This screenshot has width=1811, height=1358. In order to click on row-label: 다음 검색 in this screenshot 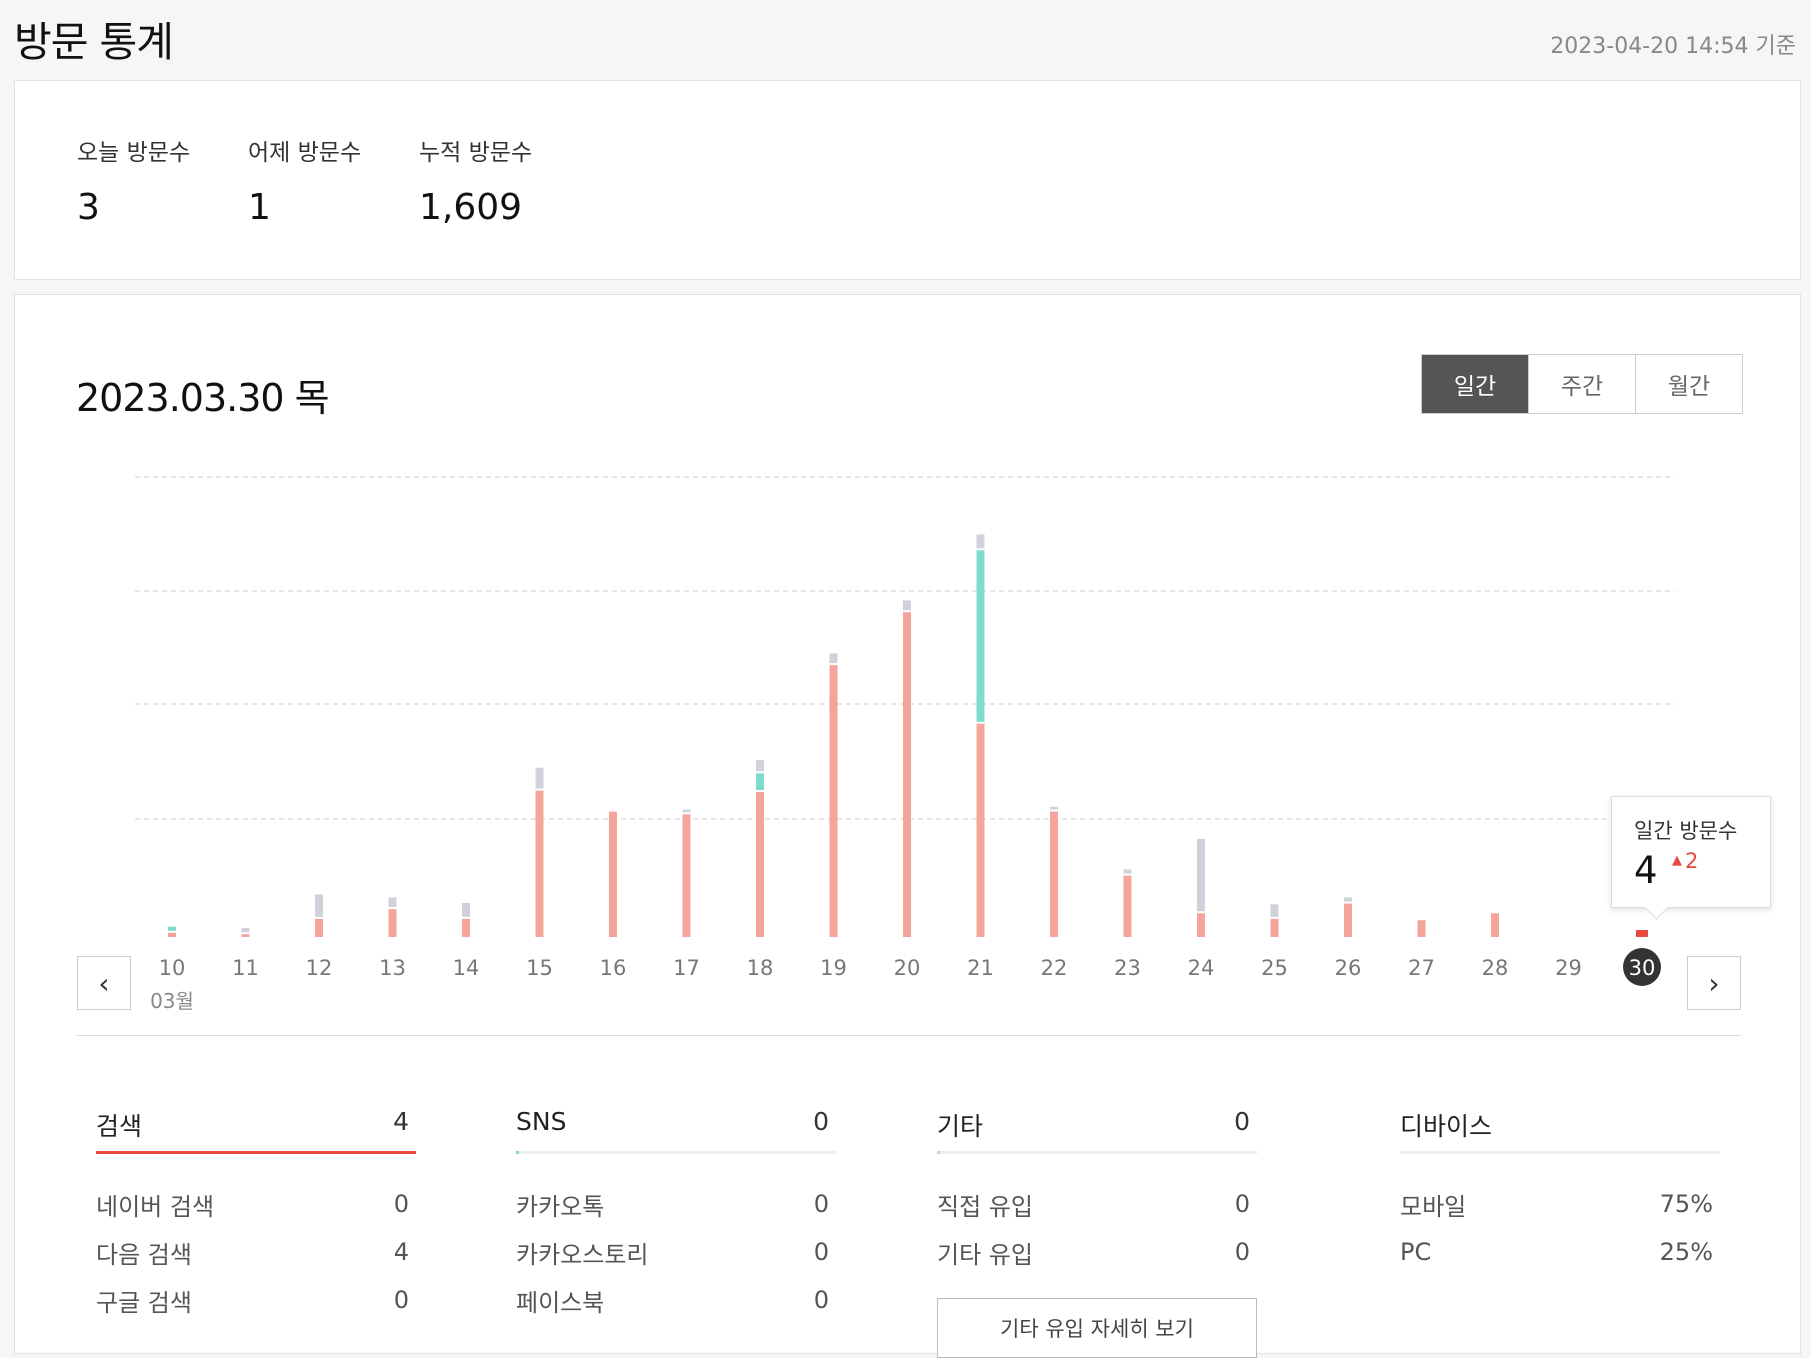, I will do `click(144, 1254)`.